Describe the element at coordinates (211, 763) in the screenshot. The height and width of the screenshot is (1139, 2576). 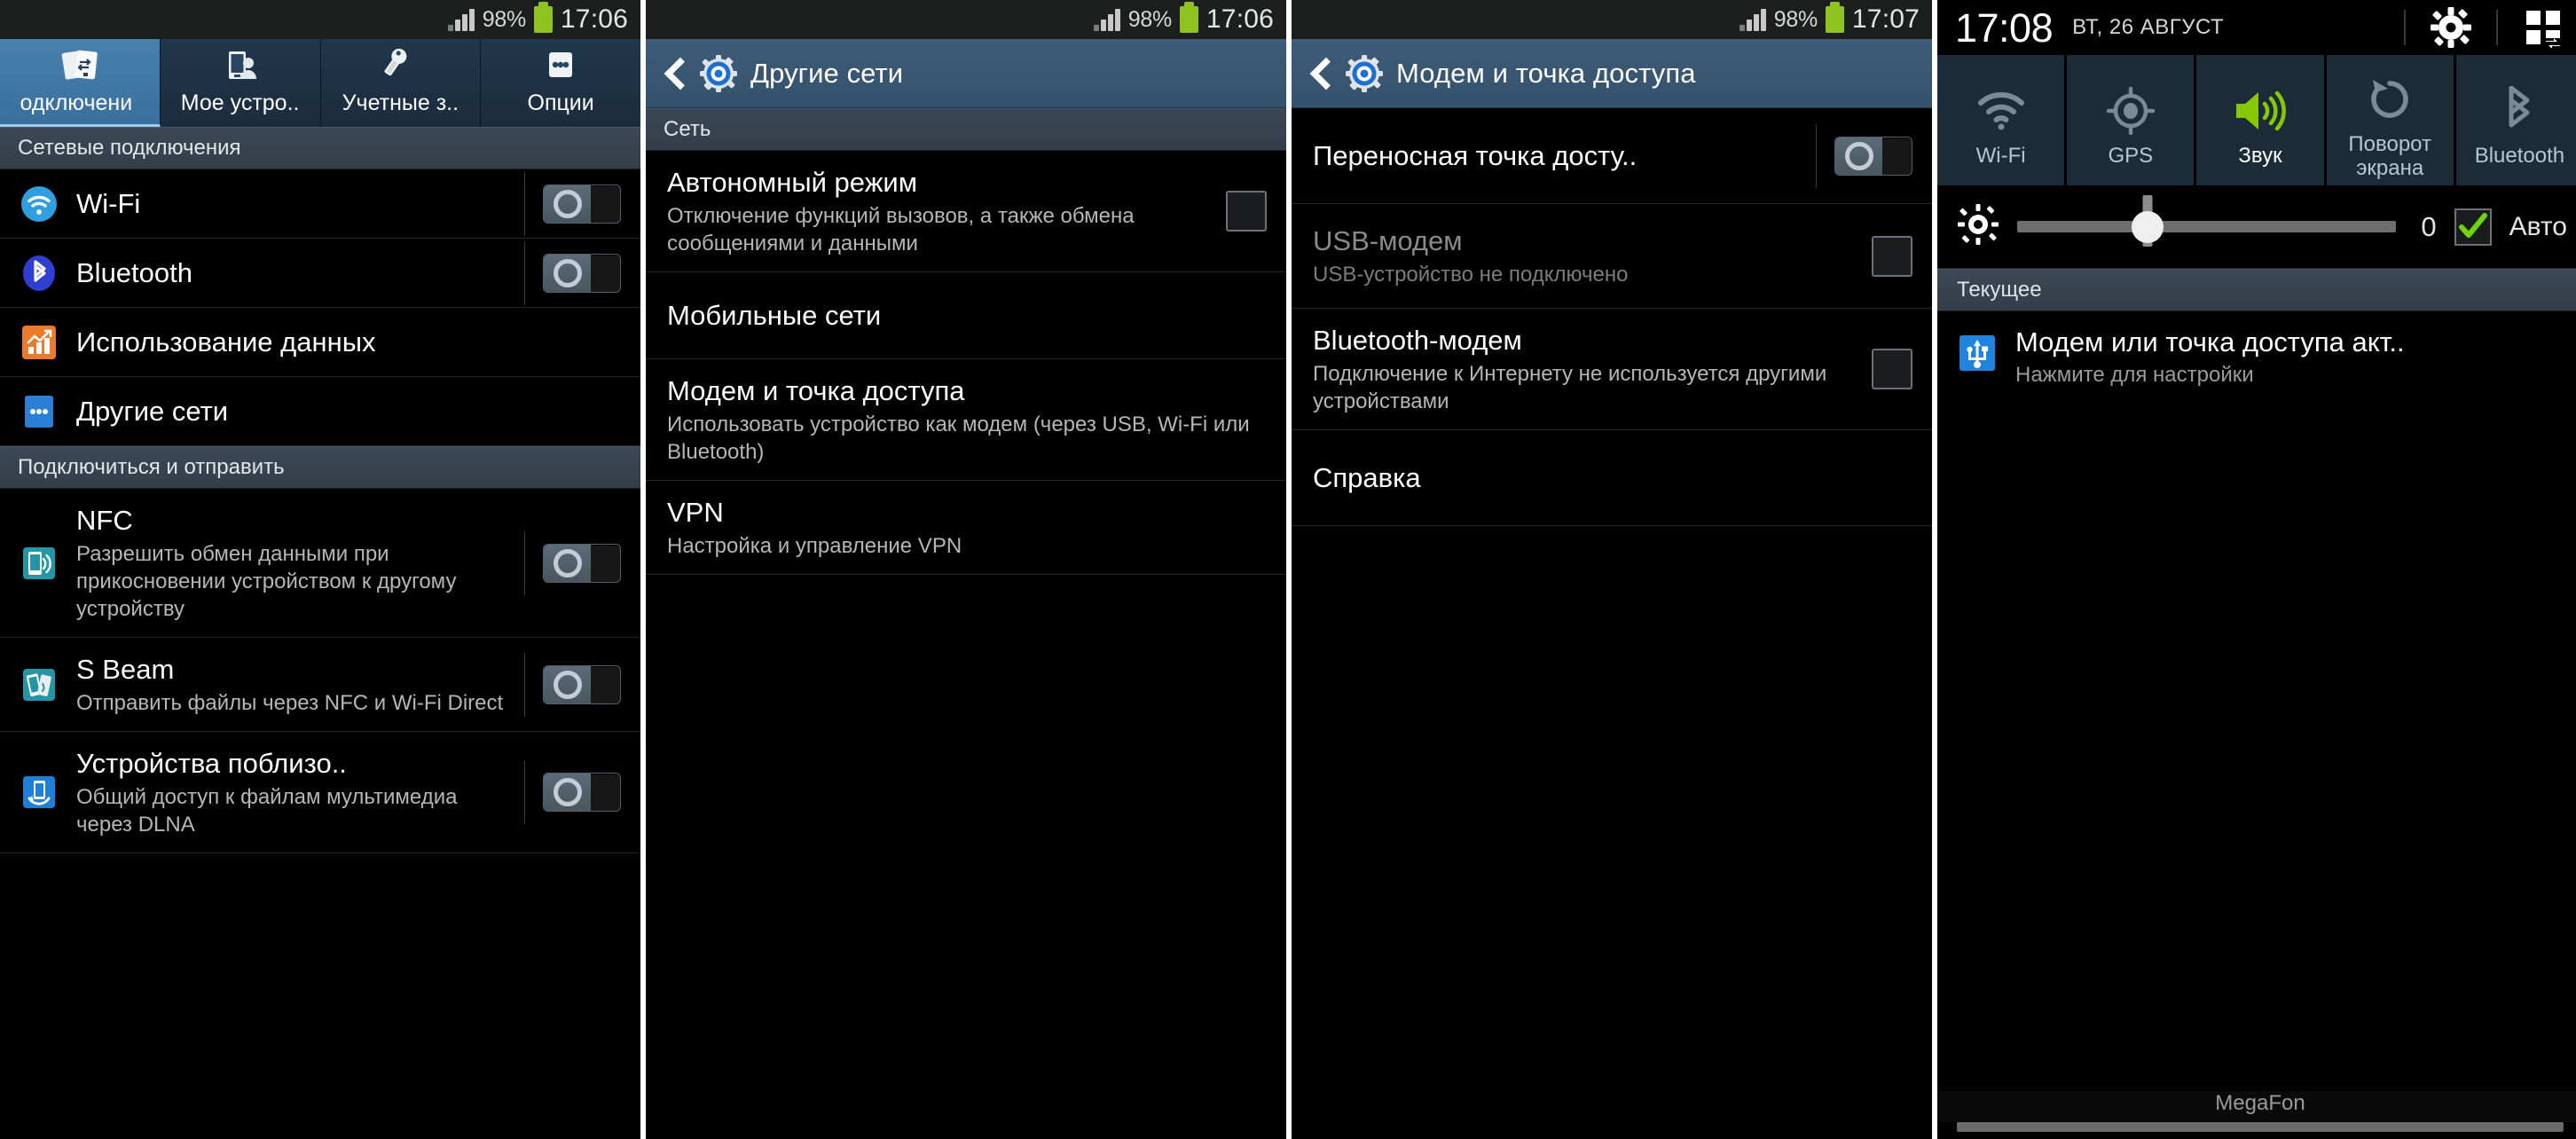
I see `list-item-title: Устройства поблизо..` at that location.